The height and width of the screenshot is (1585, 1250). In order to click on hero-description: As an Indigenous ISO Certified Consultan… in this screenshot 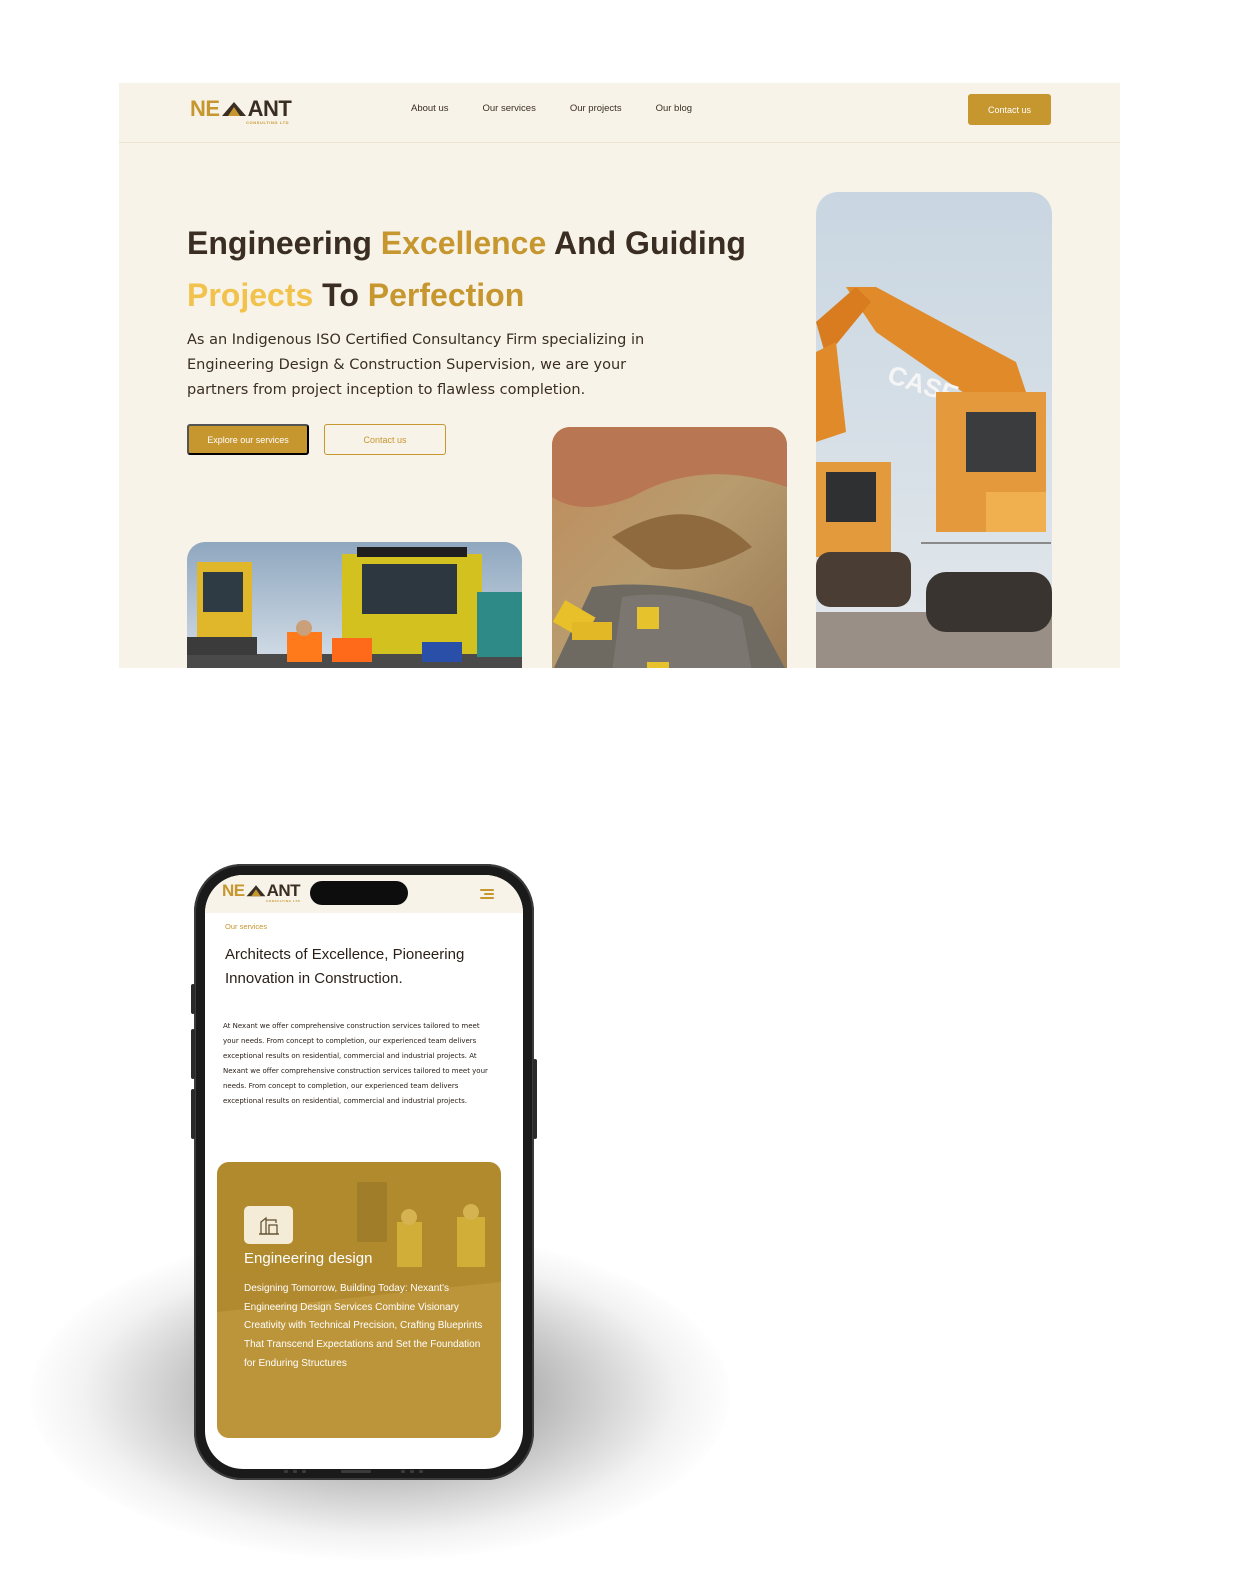, I will do `click(416, 365)`.